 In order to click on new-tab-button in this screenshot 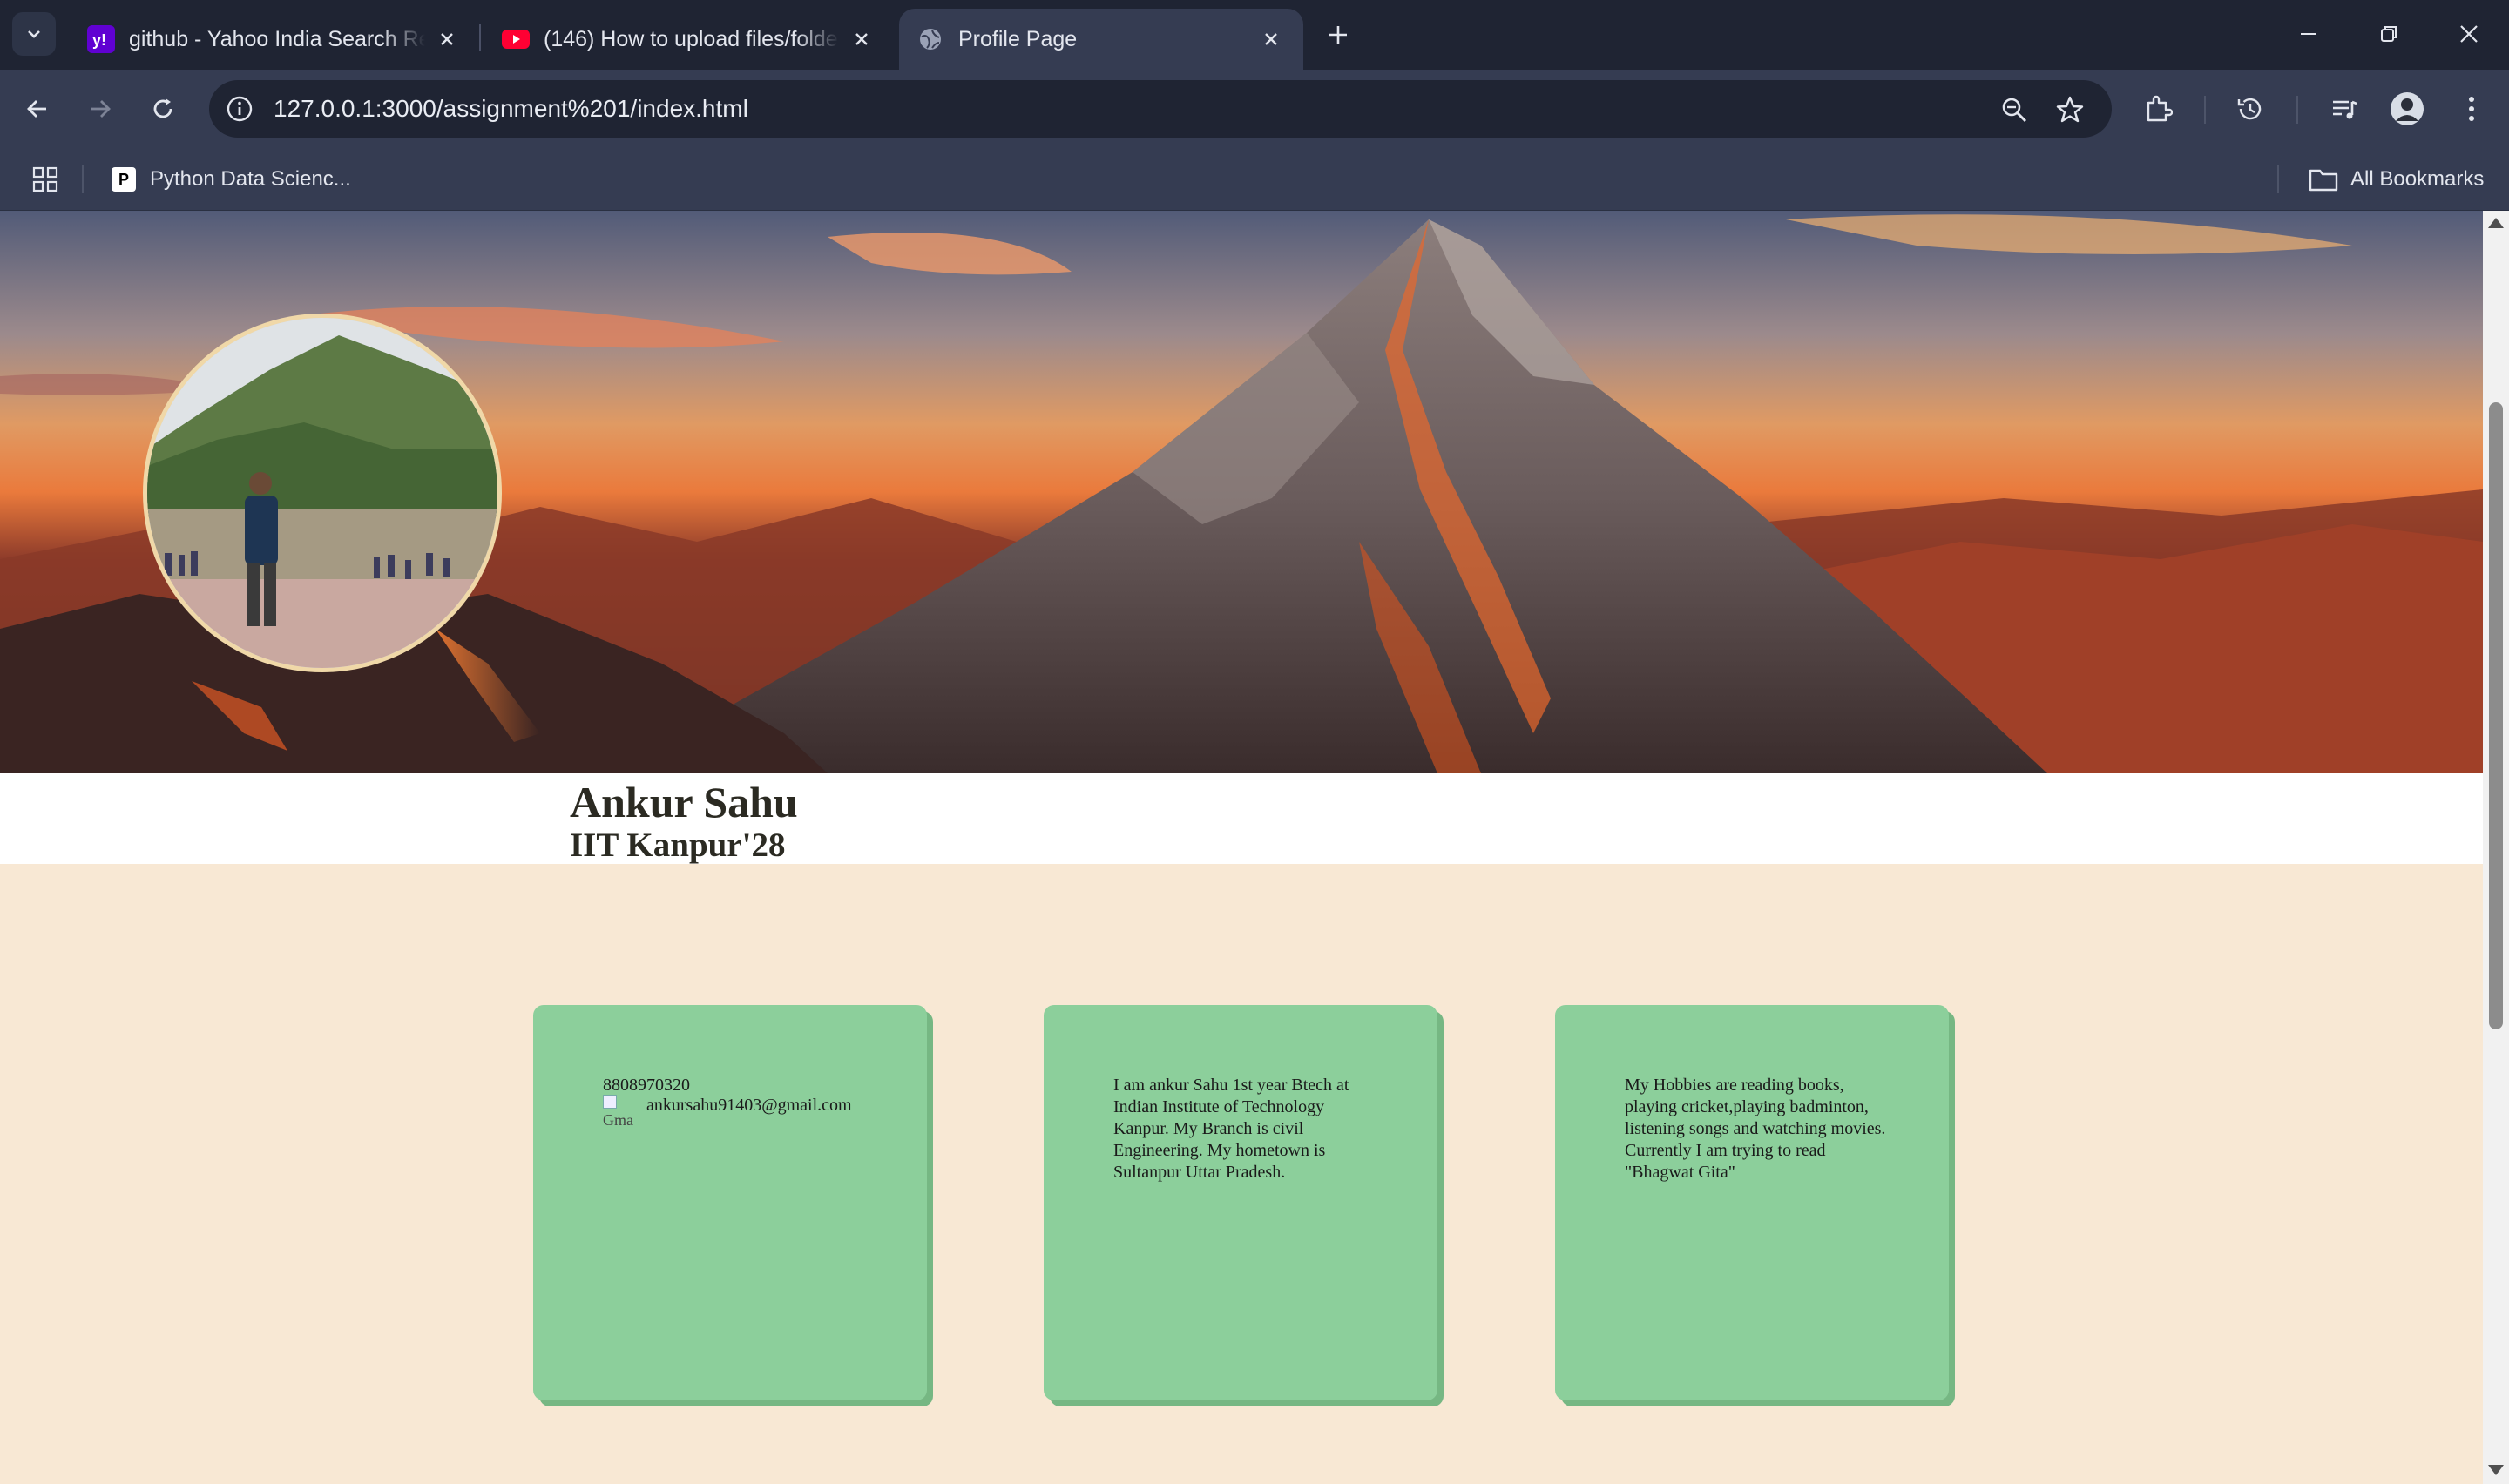, I will do `click(1338, 34)`.